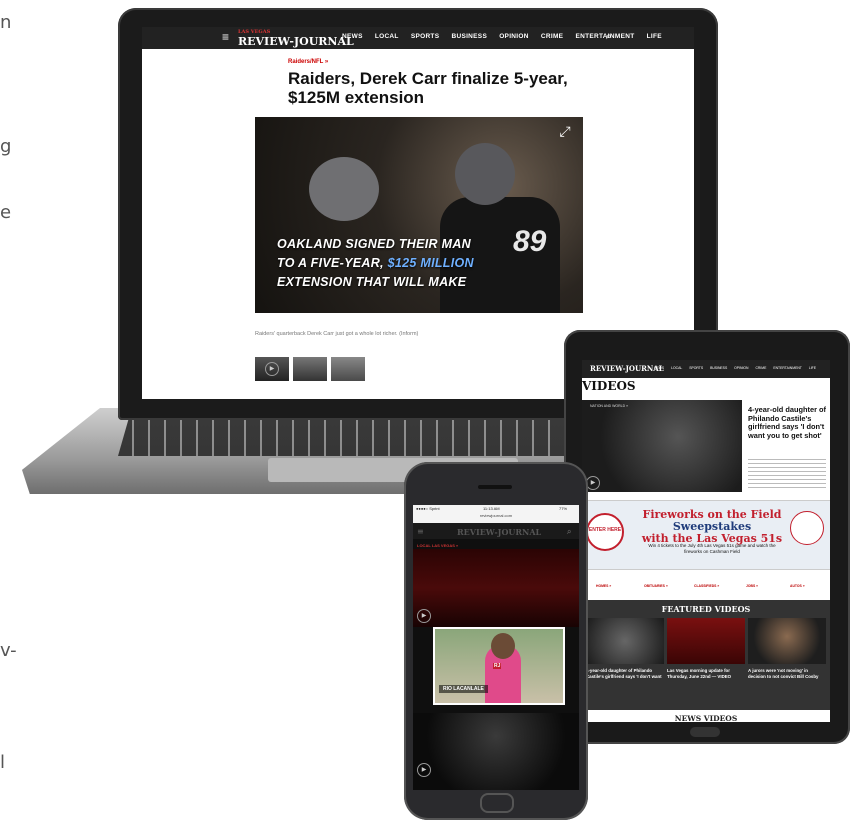  Describe the element at coordinates (752, 586) in the screenshot. I see `section-jobs: JOBS »` at that location.